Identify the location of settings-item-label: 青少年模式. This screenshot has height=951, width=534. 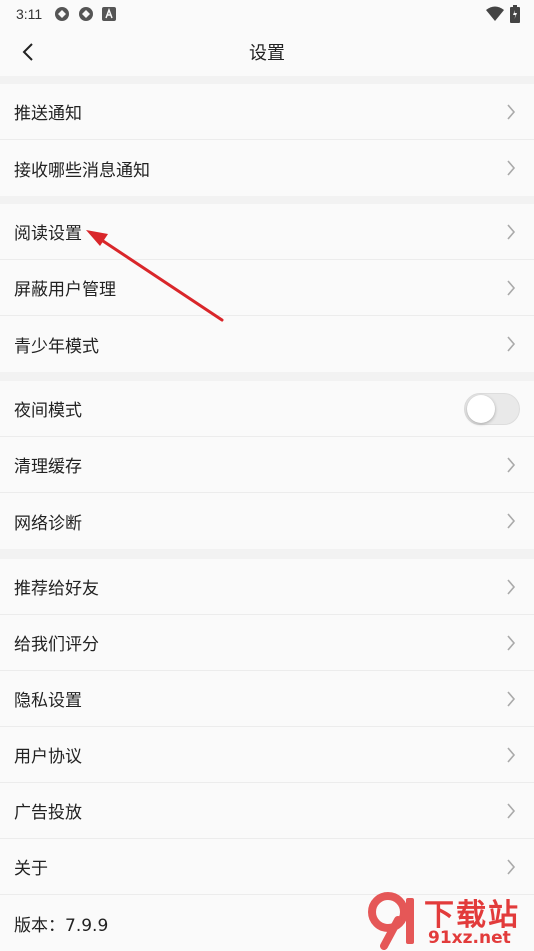
(56, 346).